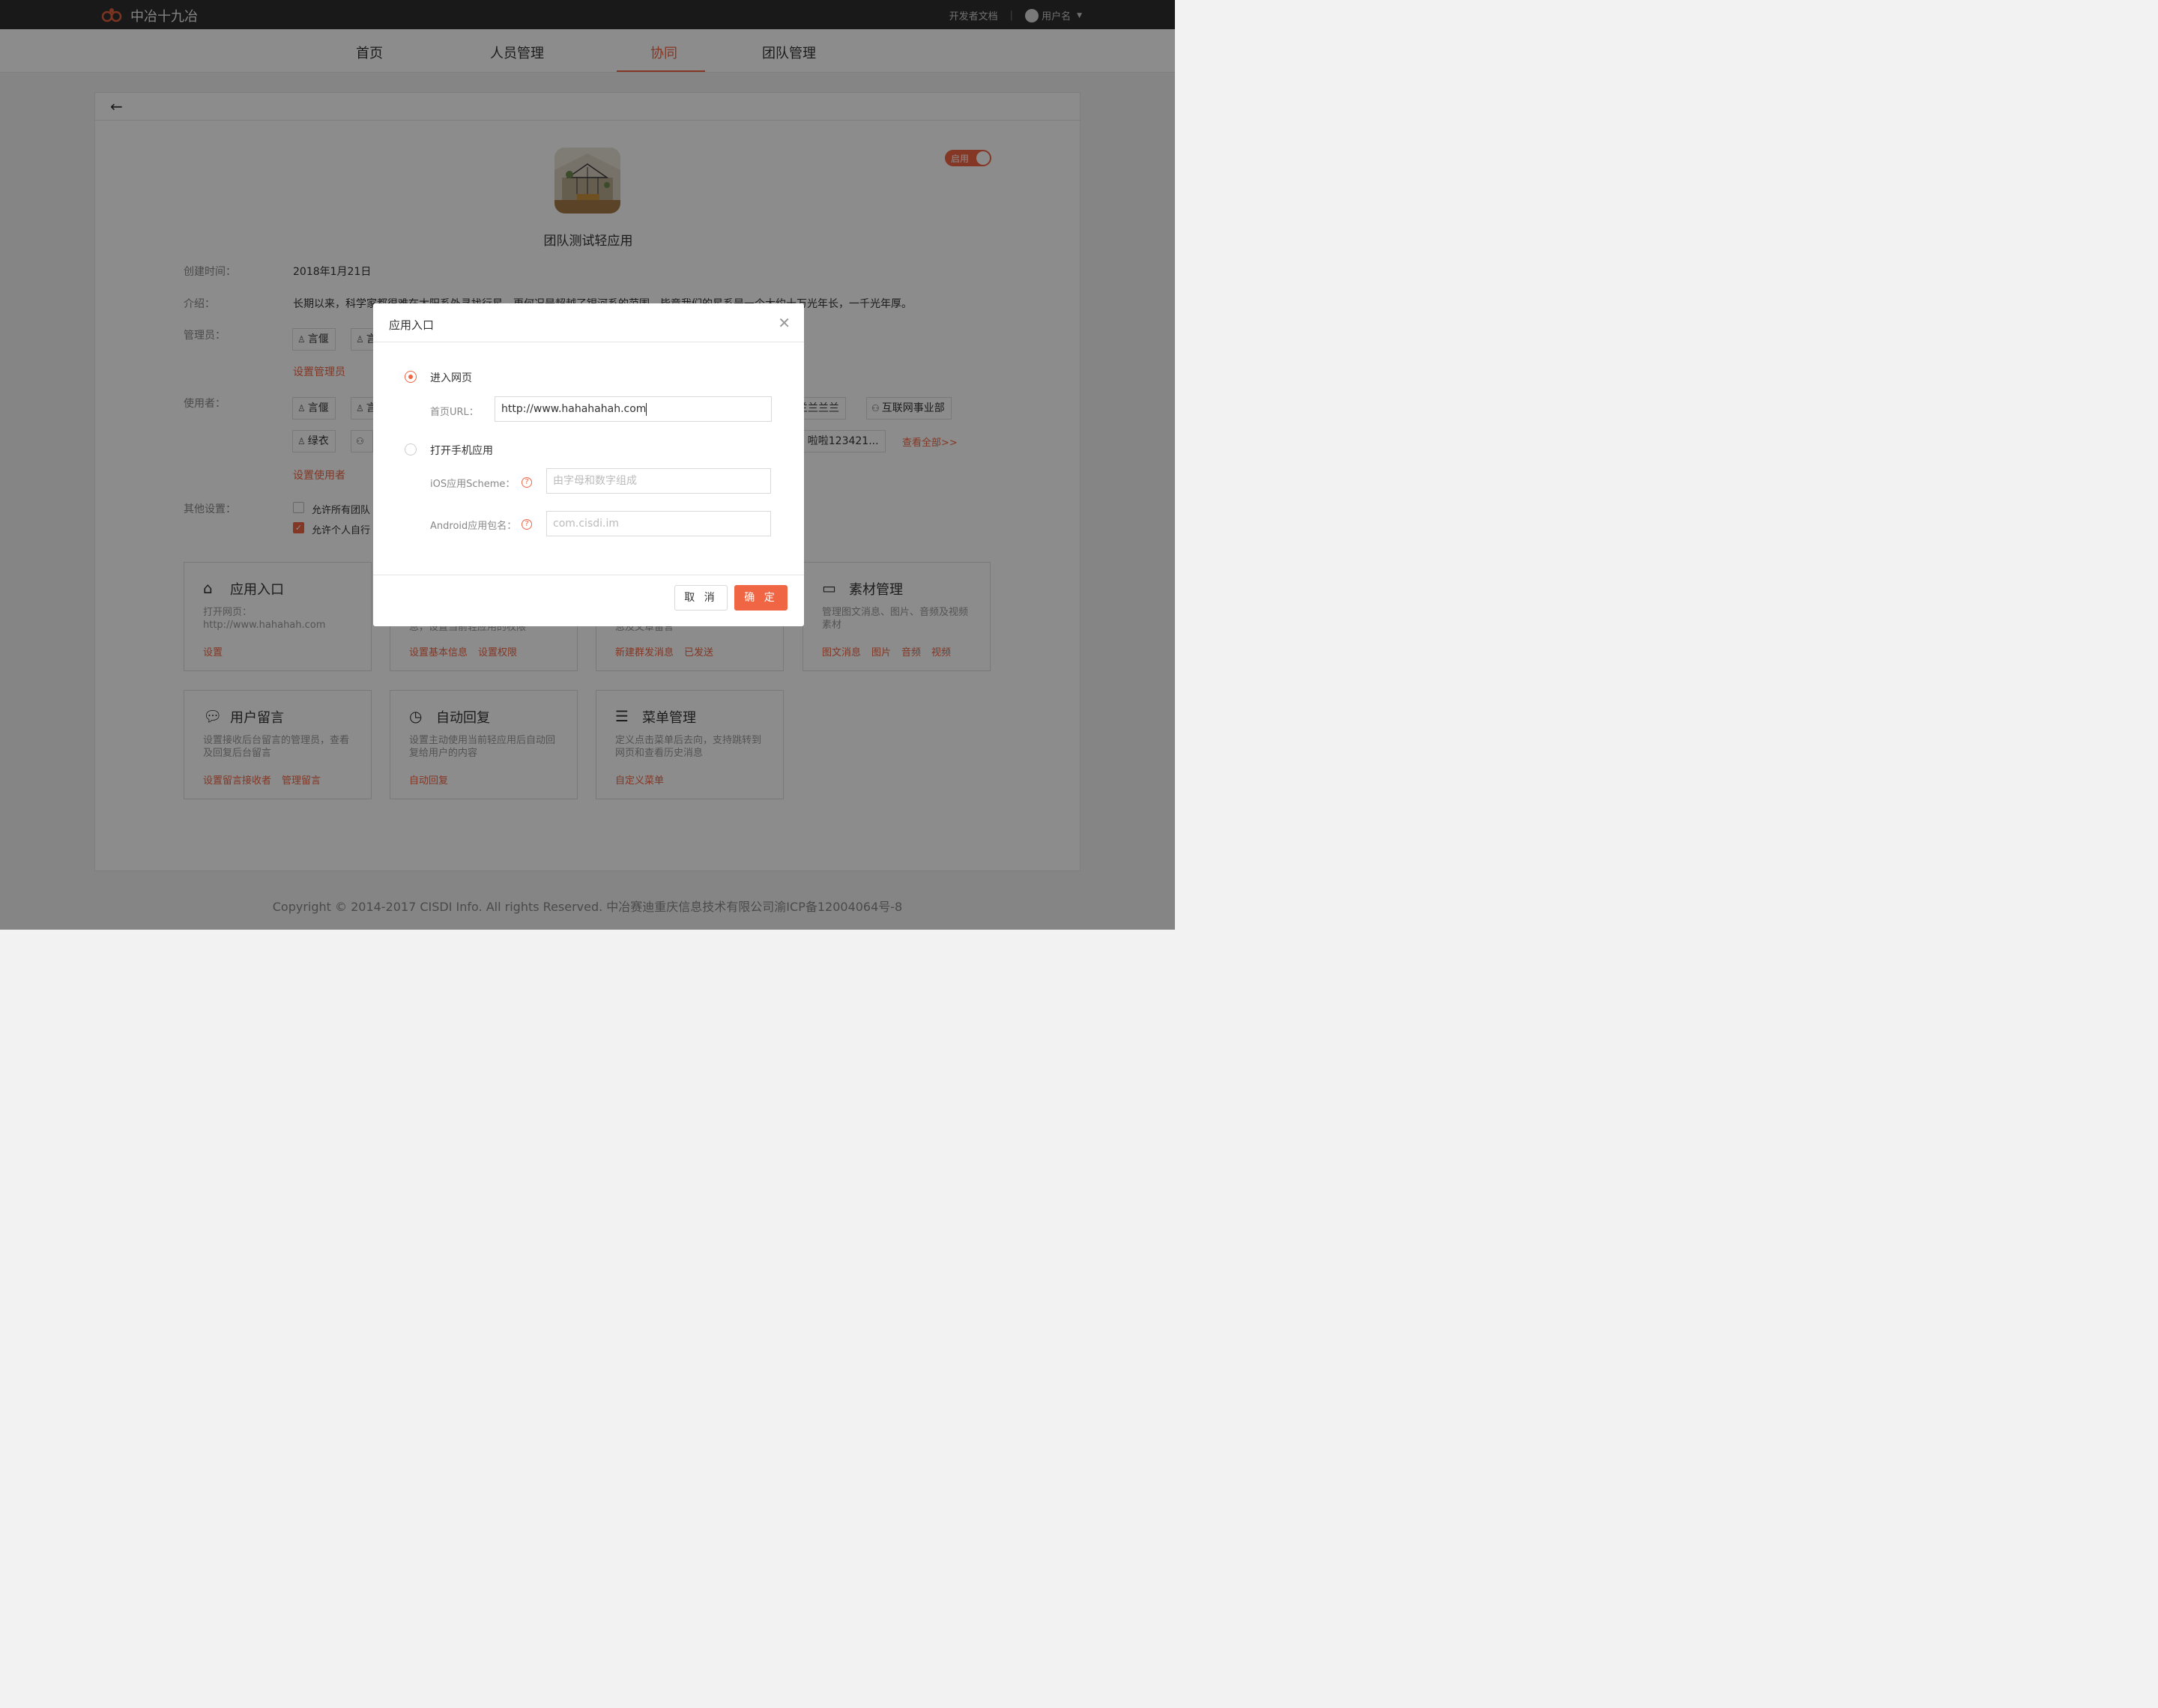  Describe the element at coordinates (658, 523) in the screenshot. I see `android-package-input: com.cisdi.im` at that location.